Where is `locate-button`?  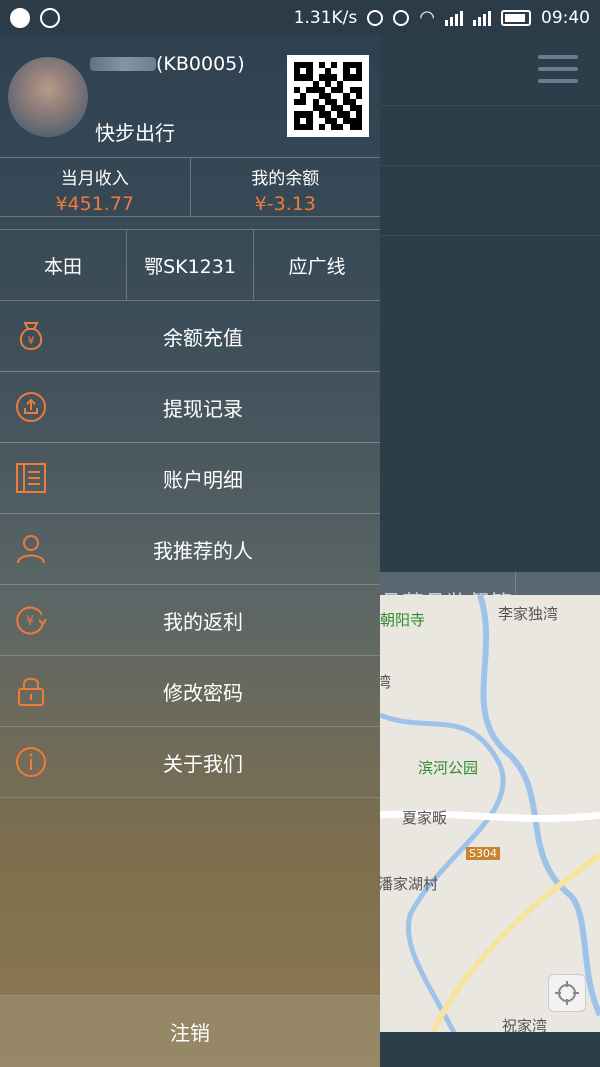 locate-button is located at coordinates (567, 993).